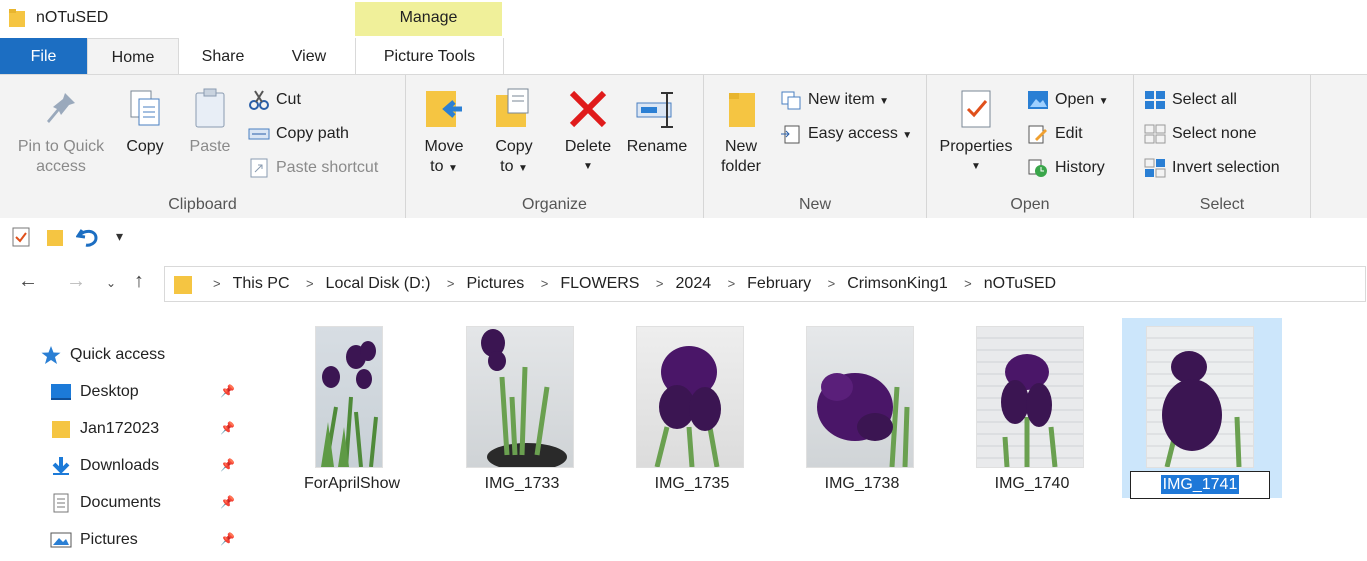 The image size is (1367, 561). I want to click on tab-view: View, so click(309, 56).